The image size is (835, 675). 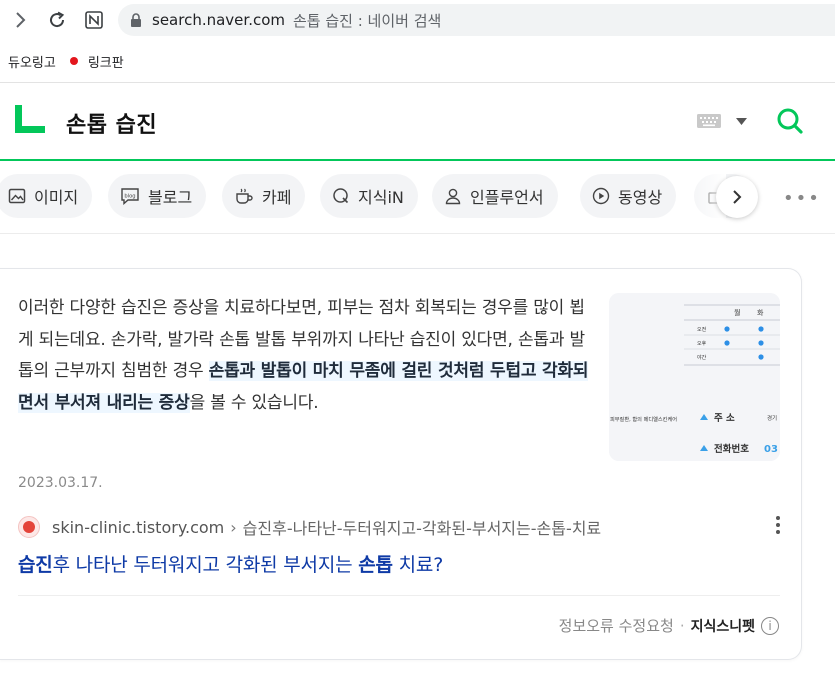 What do you see at coordinates (418, 565) in the screenshot?
I see `title-part: 치료?` at bounding box center [418, 565].